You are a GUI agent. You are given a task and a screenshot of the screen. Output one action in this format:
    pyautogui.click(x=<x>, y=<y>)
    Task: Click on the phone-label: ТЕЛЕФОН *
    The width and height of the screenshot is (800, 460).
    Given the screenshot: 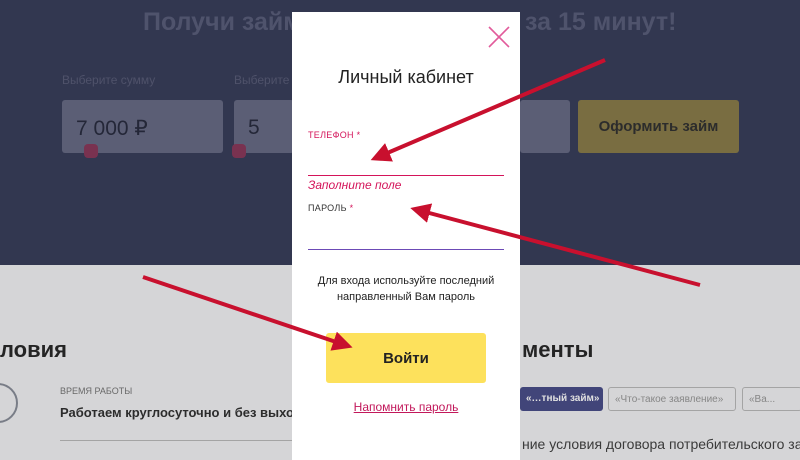 What is the action you would take?
    pyautogui.click(x=334, y=135)
    